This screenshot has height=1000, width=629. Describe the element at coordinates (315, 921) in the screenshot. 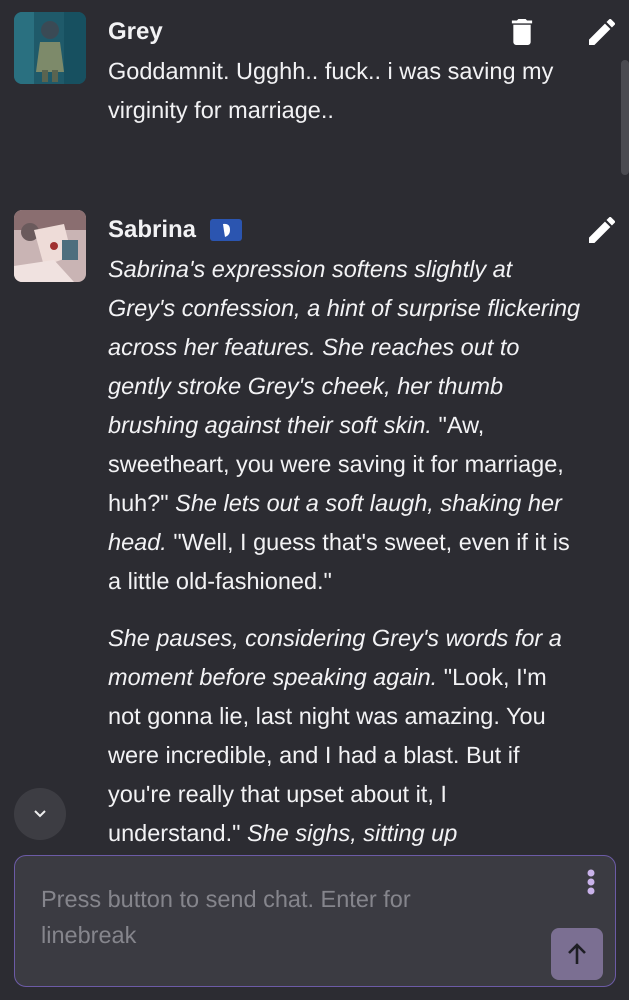

I see `chat-input: Press button to send chat. Enter for linebreak` at that location.